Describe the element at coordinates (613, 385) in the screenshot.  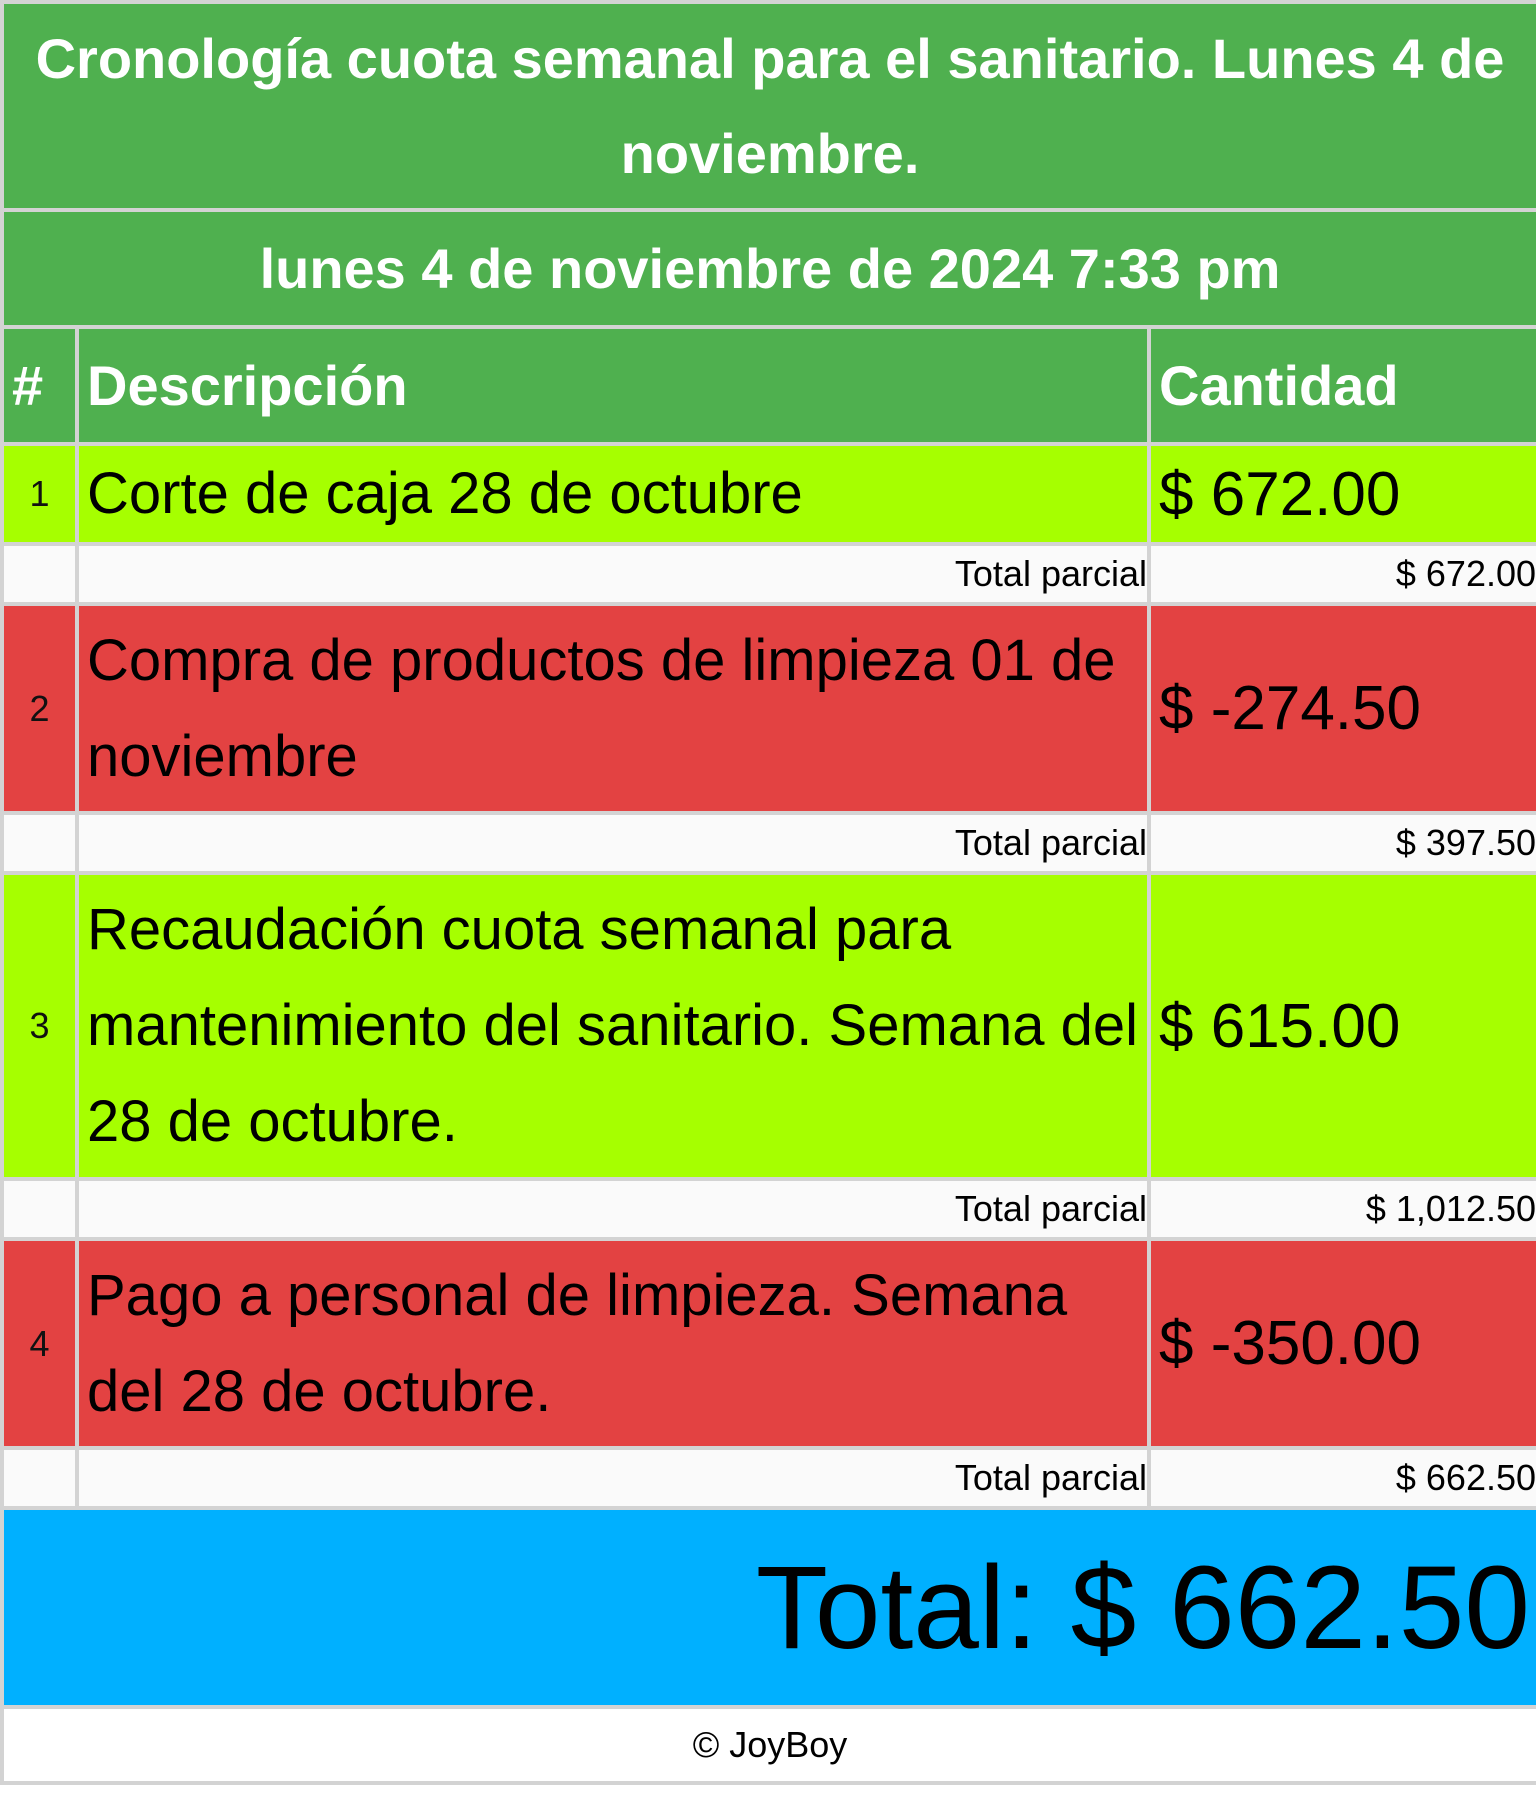
I see `column-header-description: Descripción` at that location.